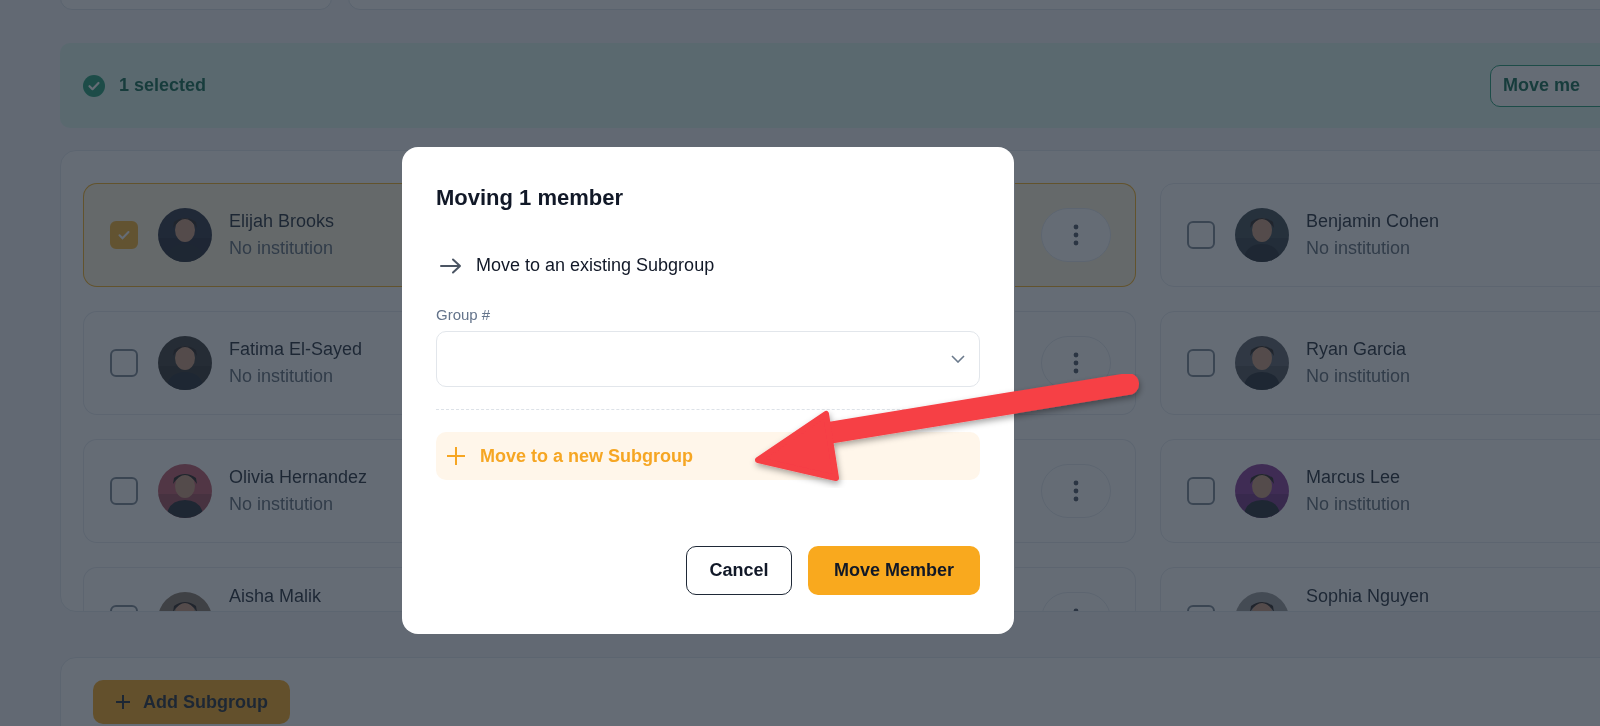 Image resolution: width=1600 pixels, height=726 pixels. What do you see at coordinates (191, 702) in the screenshot?
I see `add-subgroup-button: Add Subgroup` at bounding box center [191, 702].